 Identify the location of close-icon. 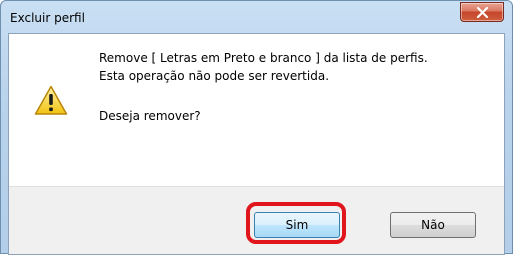
(482, 12).